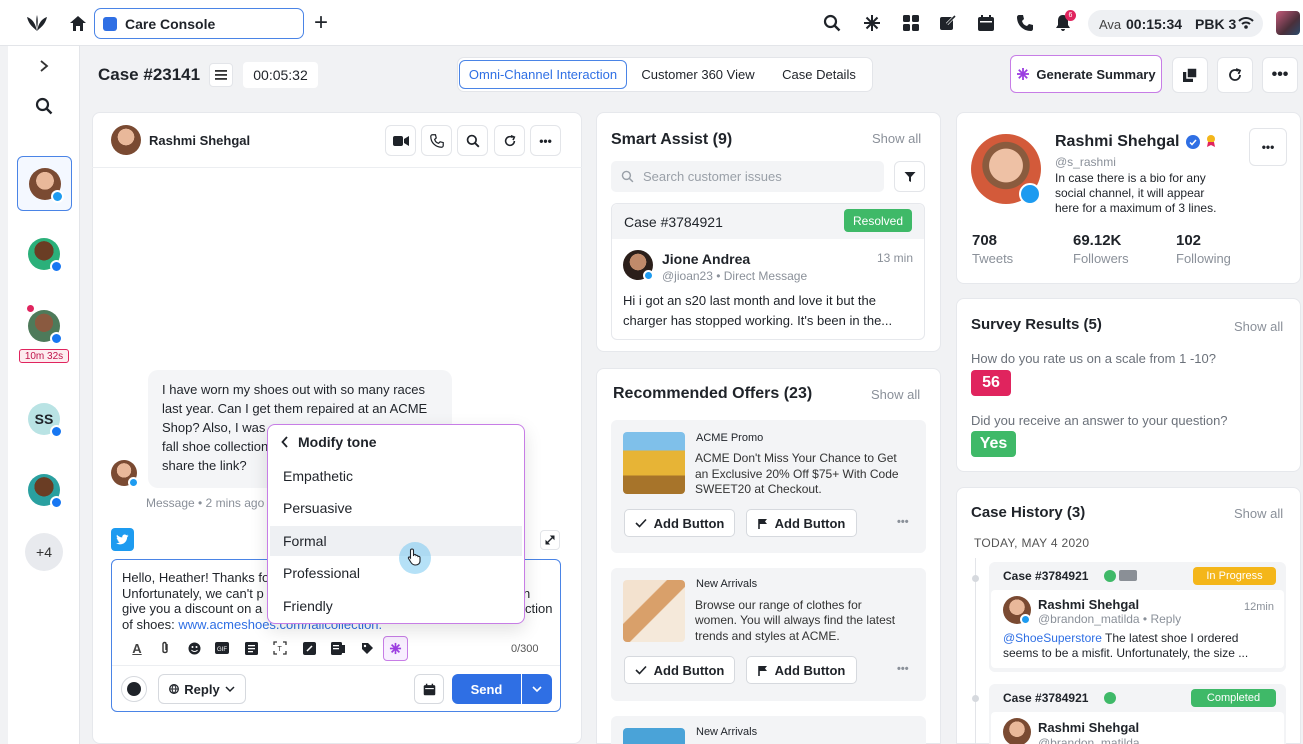 The width and height of the screenshot is (1303, 744). Describe the element at coordinates (698, 74) in the screenshot. I see `tab-customer-360: Customer 360 View` at that location.